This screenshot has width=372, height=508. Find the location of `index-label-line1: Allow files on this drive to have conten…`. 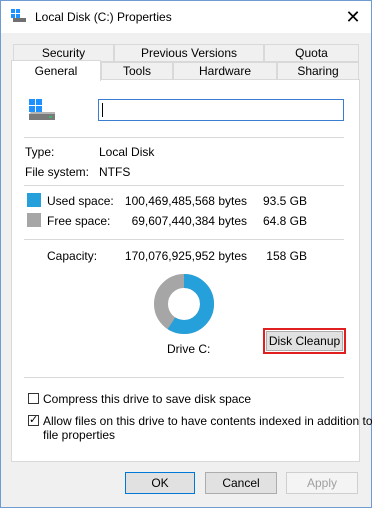

index-label-line1: Allow files on this drive to have conten… is located at coordinates (207, 421).